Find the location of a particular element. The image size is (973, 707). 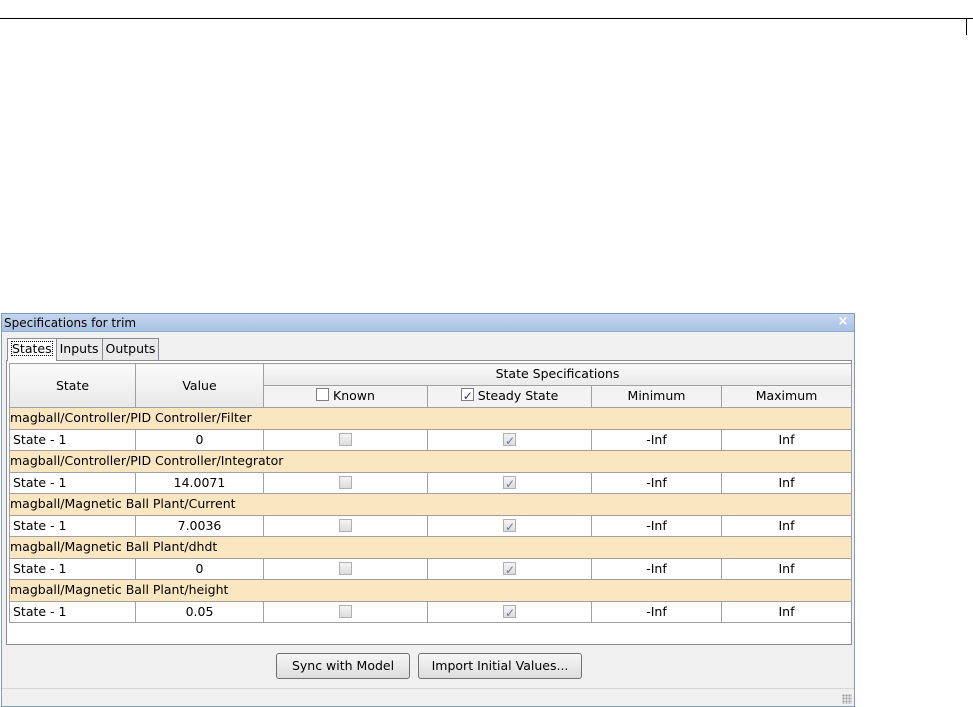

tab-states-label: States is located at coordinates (32, 348).